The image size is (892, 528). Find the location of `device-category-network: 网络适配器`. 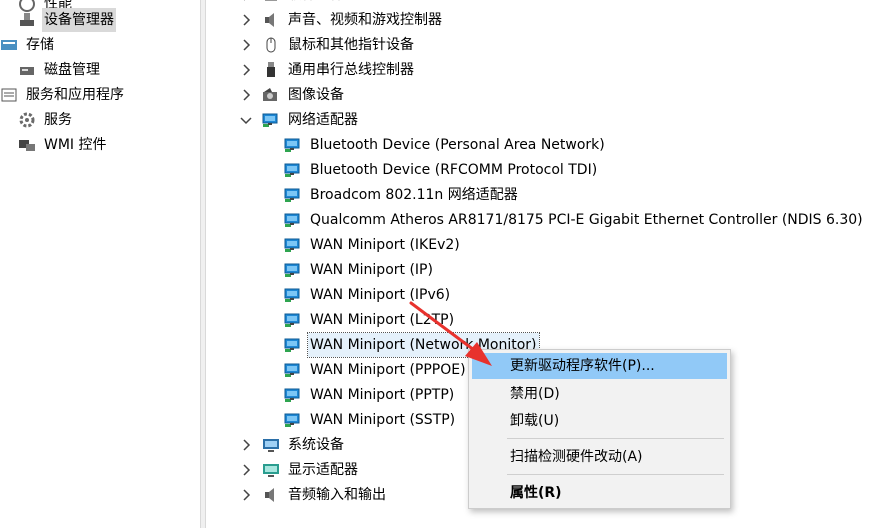

device-category-network: 网络适配器 is located at coordinates (299, 120).